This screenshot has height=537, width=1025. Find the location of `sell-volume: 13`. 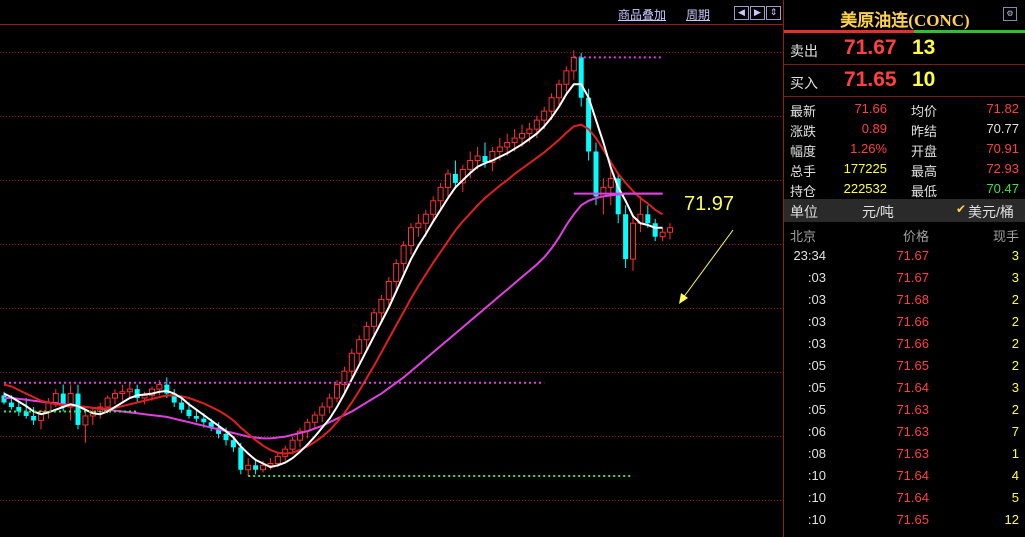

sell-volume: 13 is located at coordinates (924, 47).